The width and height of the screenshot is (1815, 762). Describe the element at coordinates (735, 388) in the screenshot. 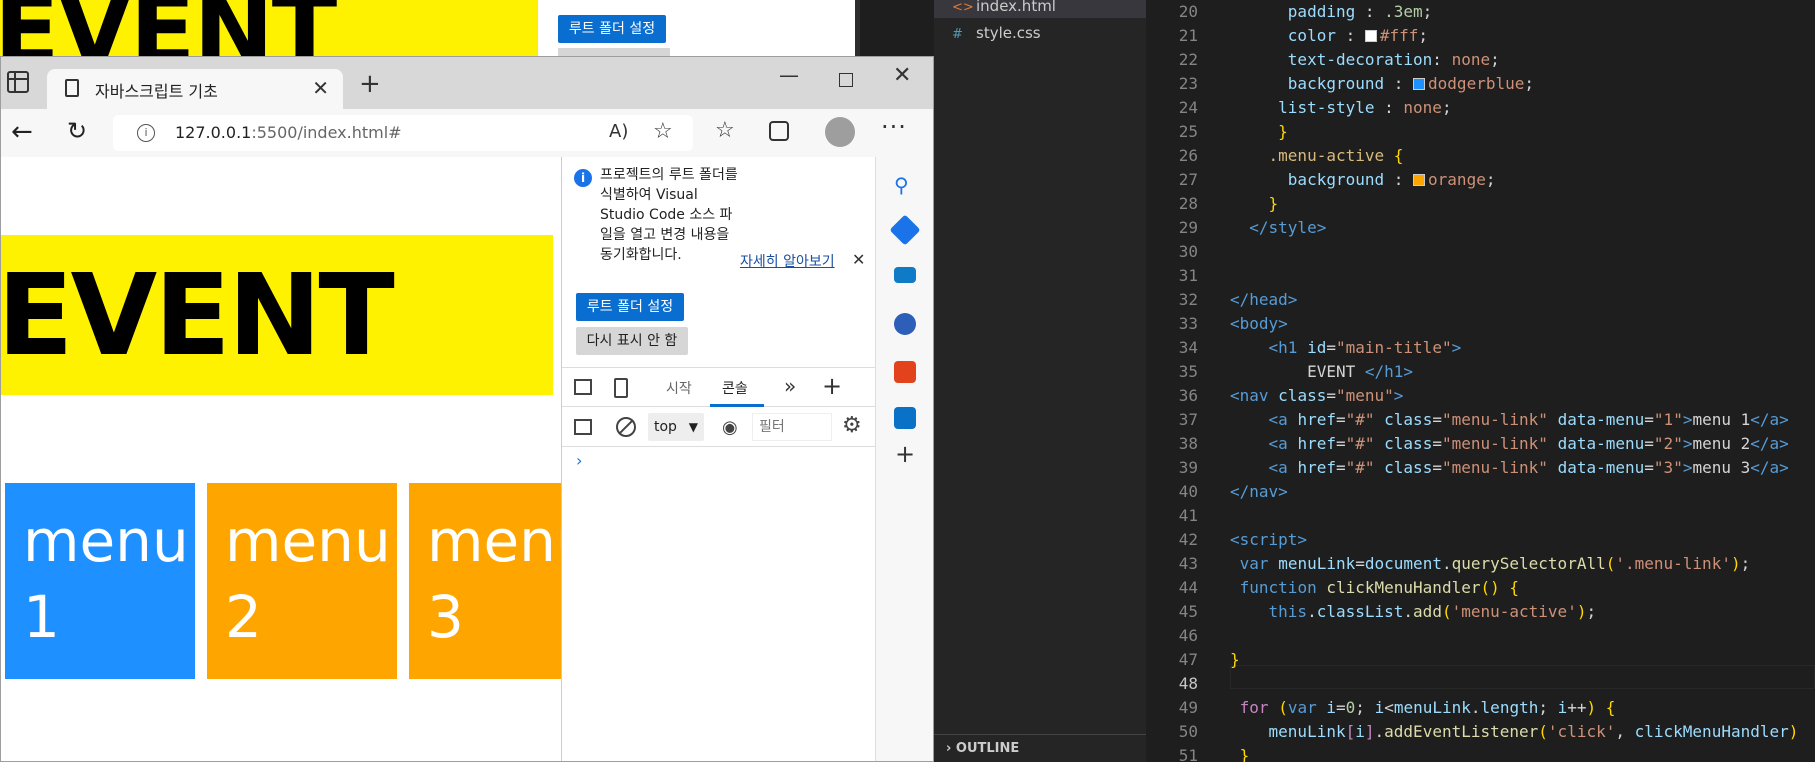

I see `tab-console: 콘솔` at that location.